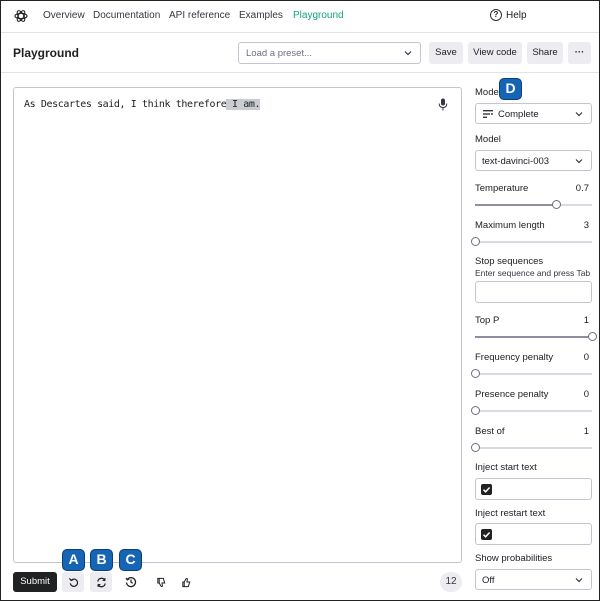  I want to click on history-button, so click(131, 582).